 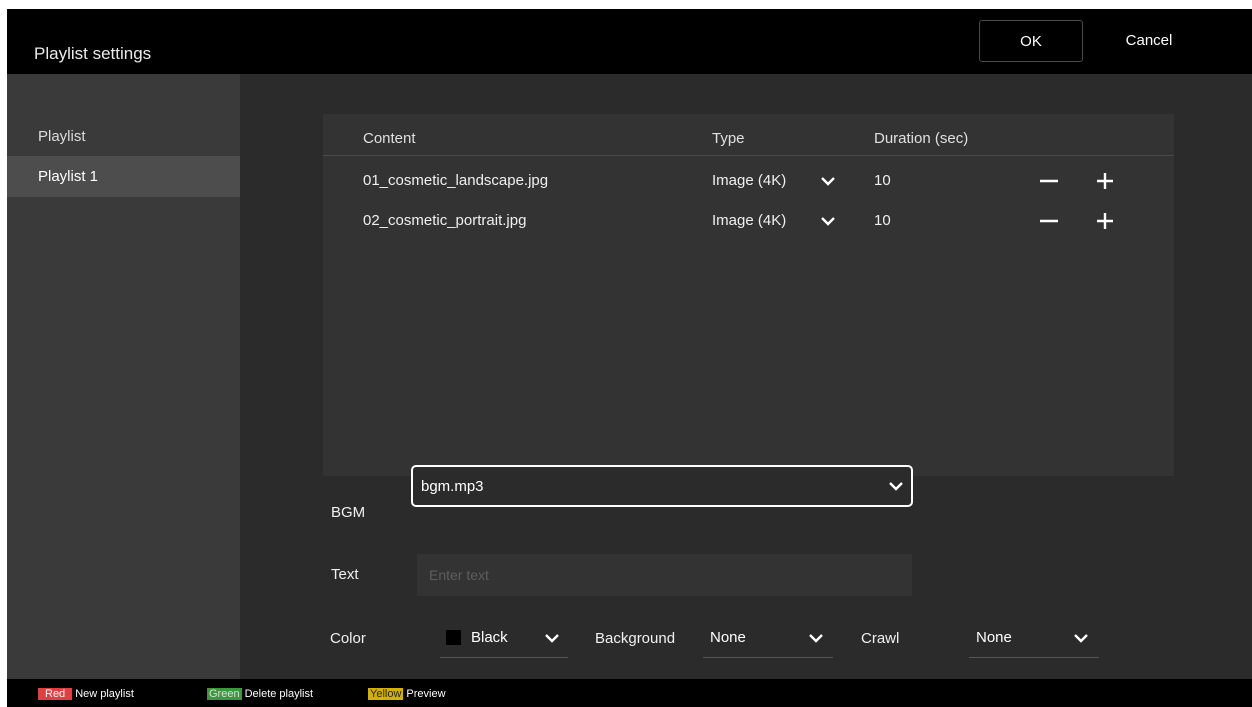 What do you see at coordinates (629, 41) in the screenshot?
I see `header-bar: Playlist settings OK Cancel` at bounding box center [629, 41].